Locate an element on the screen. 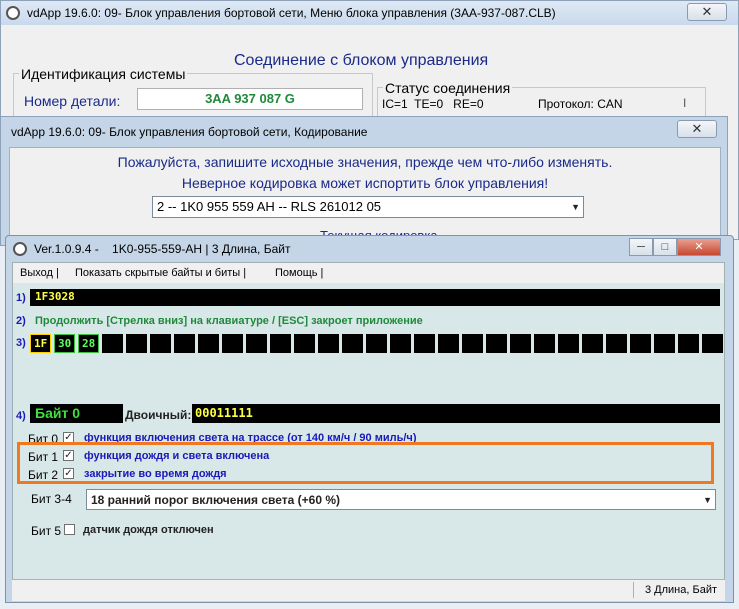 The width and height of the screenshot is (739, 609). row-1-field: 1F3028 is located at coordinates (375, 297).